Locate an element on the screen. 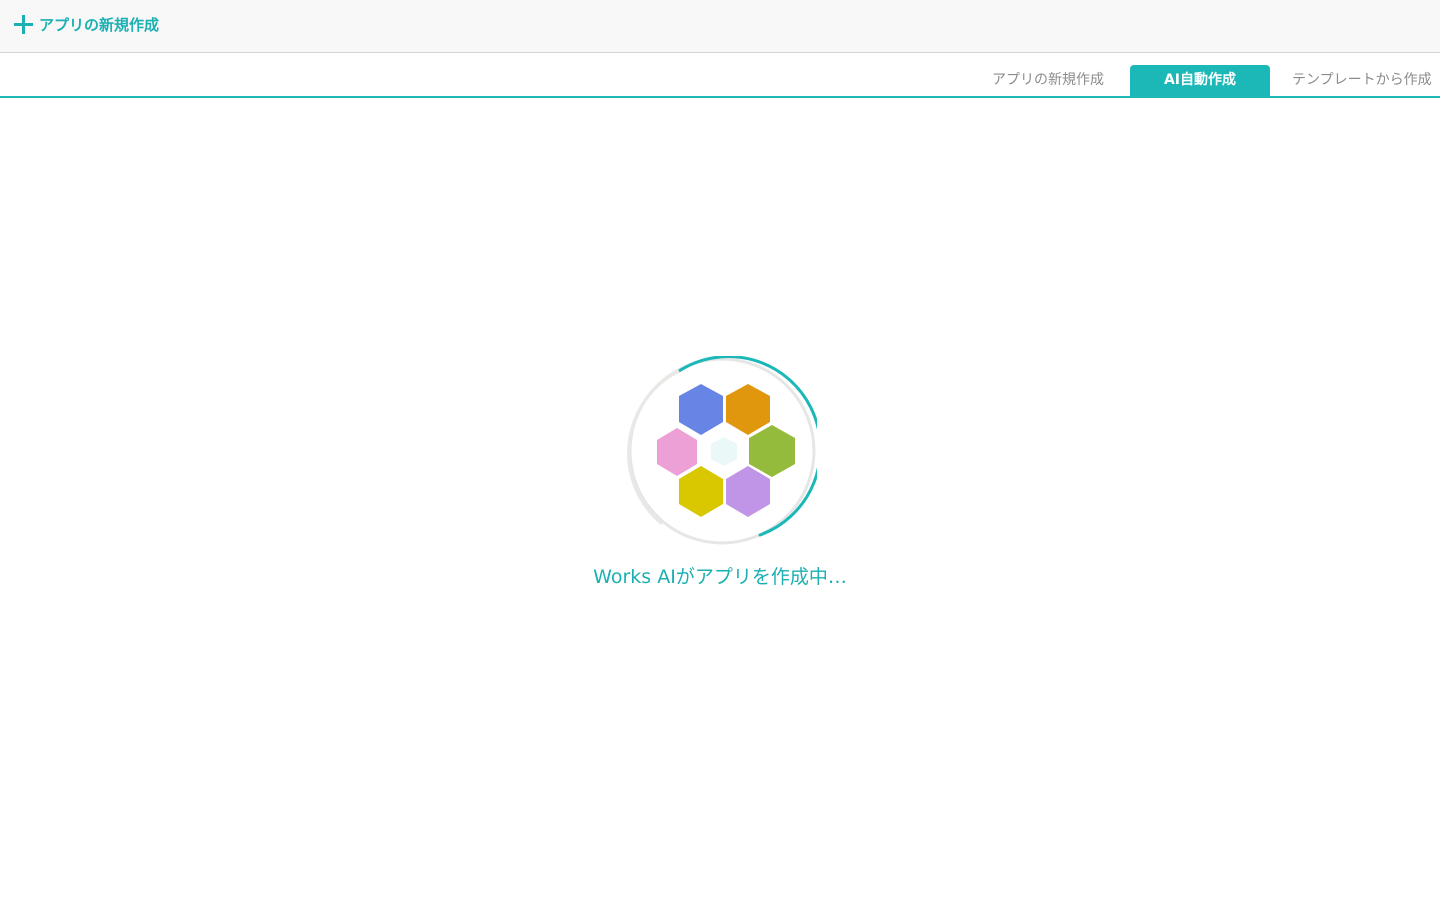 This screenshot has width=1440, height=897. tab-new-app: アプリの新規作成 is located at coordinates (1048, 80).